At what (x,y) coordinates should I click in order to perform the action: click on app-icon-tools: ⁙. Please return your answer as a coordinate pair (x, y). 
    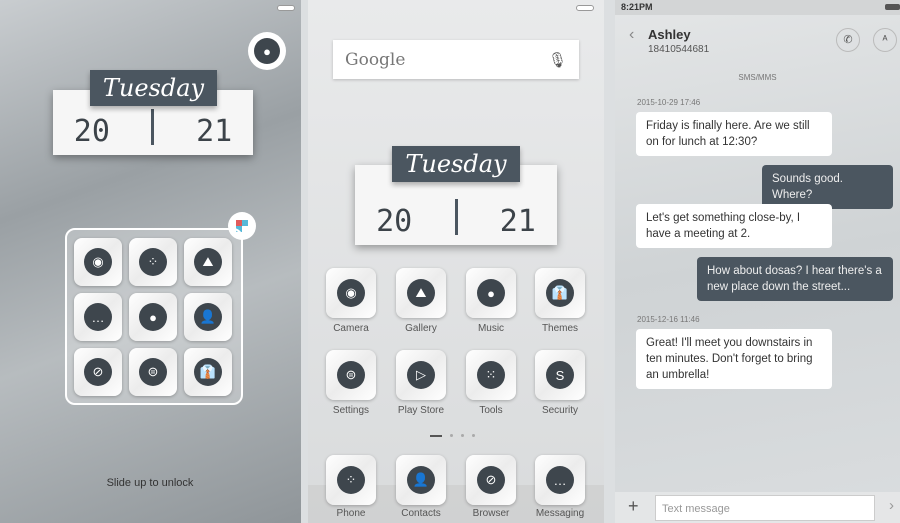
    Looking at the image, I should click on (491, 375).